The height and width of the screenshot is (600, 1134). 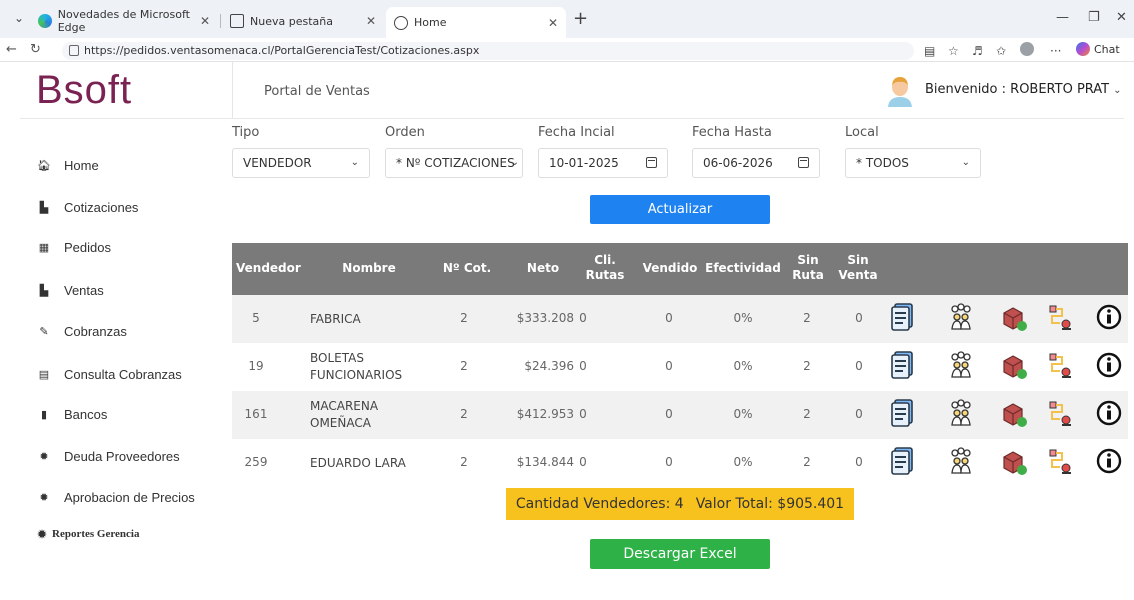 What do you see at coordinates (929, 51) in the screenshot?
I see `reader-icon: ▤` at bounding box center [929, 51].